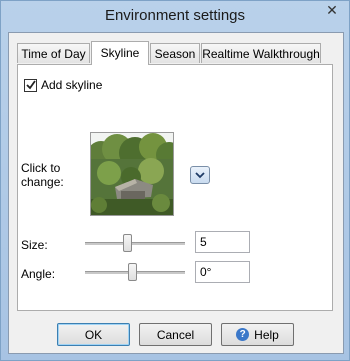  What do you see at coordinates (127, 243) in the screenshot?
I see `size-slider-thumb` at bounding box center [127, 243].